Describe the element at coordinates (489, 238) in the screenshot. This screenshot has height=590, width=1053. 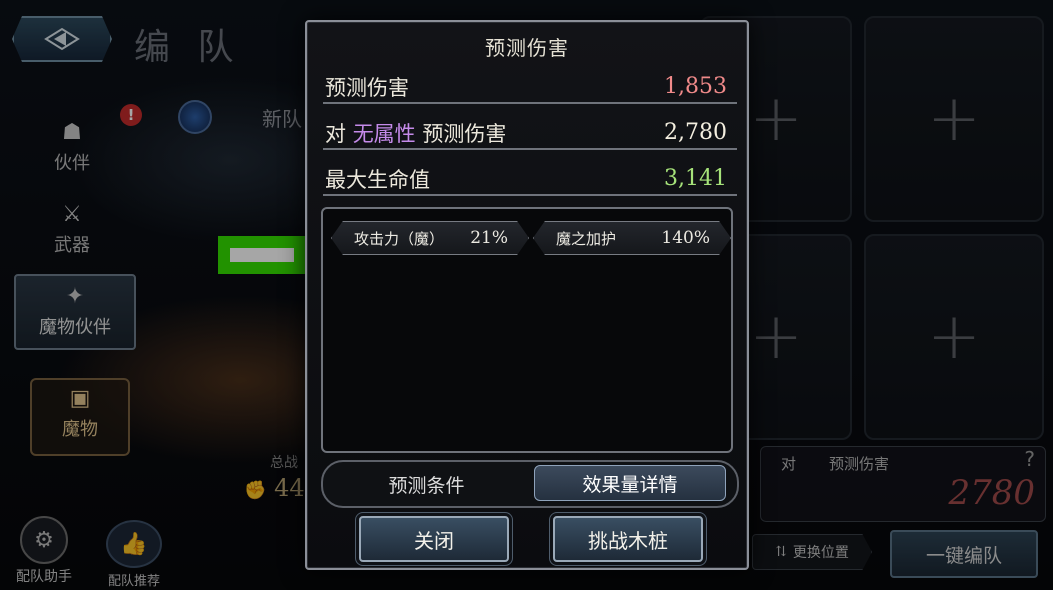
I see `effect-percent: 21%` at that location.